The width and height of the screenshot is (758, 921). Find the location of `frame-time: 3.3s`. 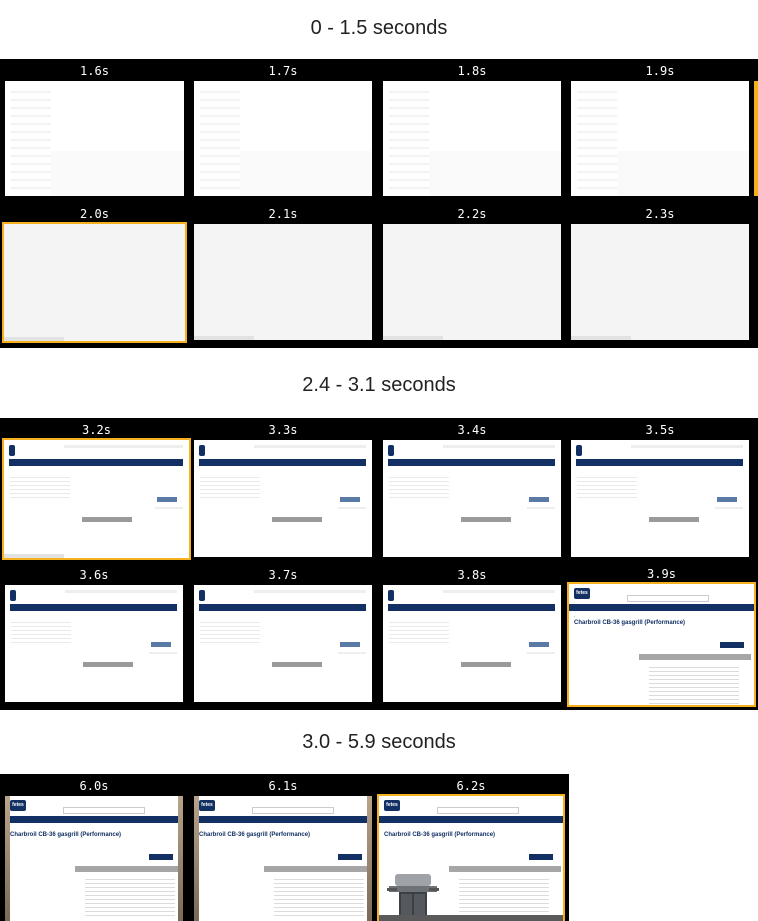

frame-time: 3.3s is located at coordinates (283, 430).